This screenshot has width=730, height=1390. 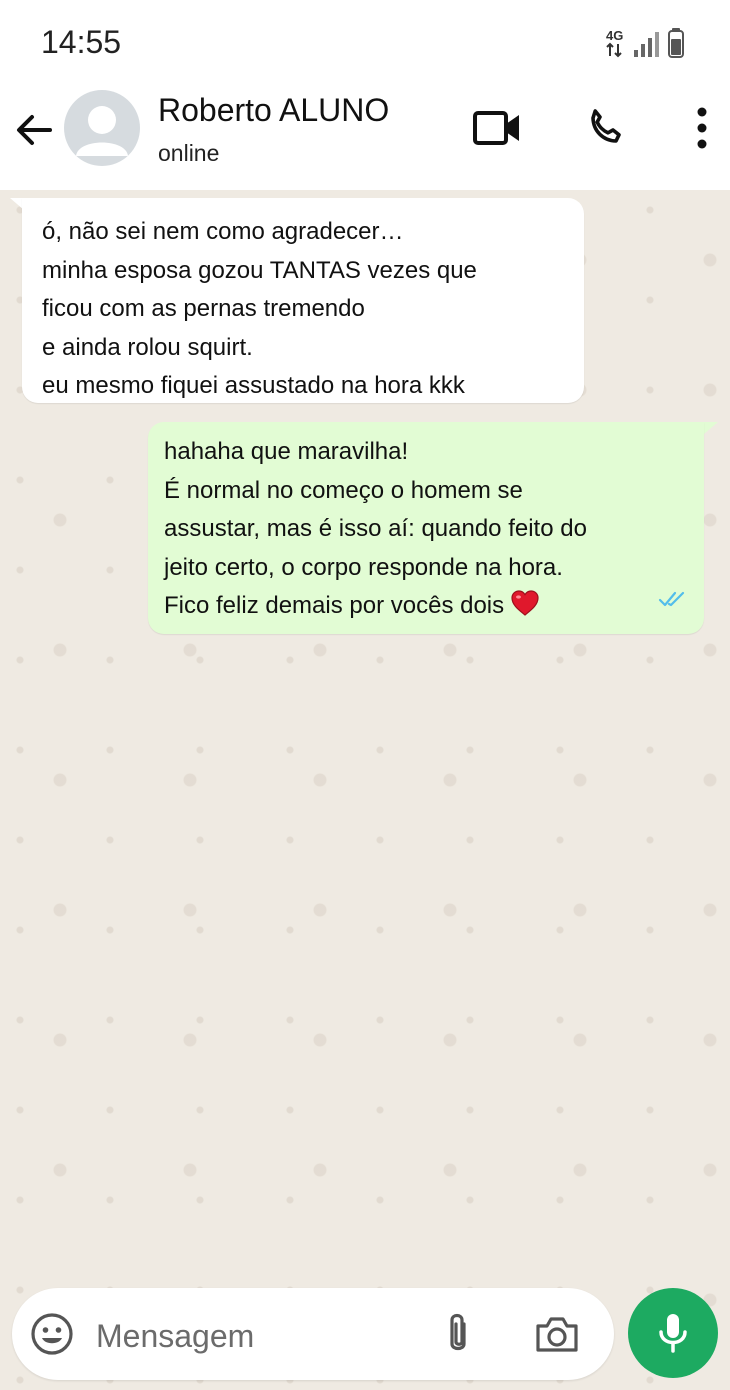 What do you see at coordinates (363, 567) in the screenshot?
I see `message-line: jeito certo, o corpo responde na hora.` at bounding box center [363, 567].